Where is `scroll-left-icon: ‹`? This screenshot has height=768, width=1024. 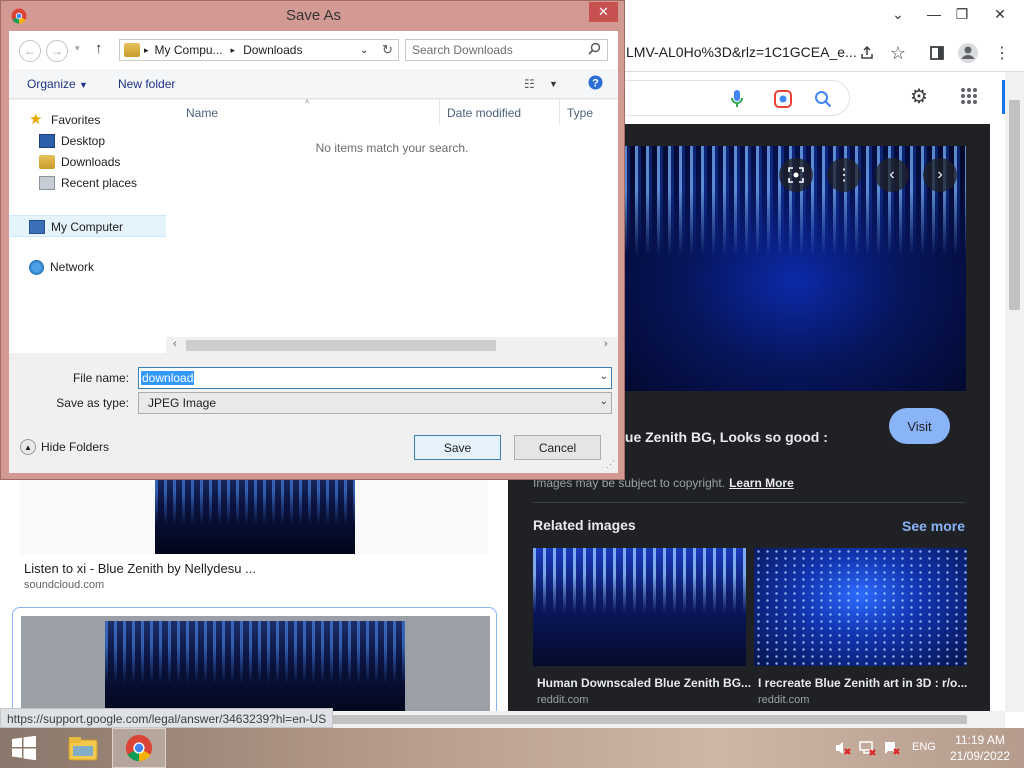 scroll-left-icon: ‹ is located at coordinates (175, 344).